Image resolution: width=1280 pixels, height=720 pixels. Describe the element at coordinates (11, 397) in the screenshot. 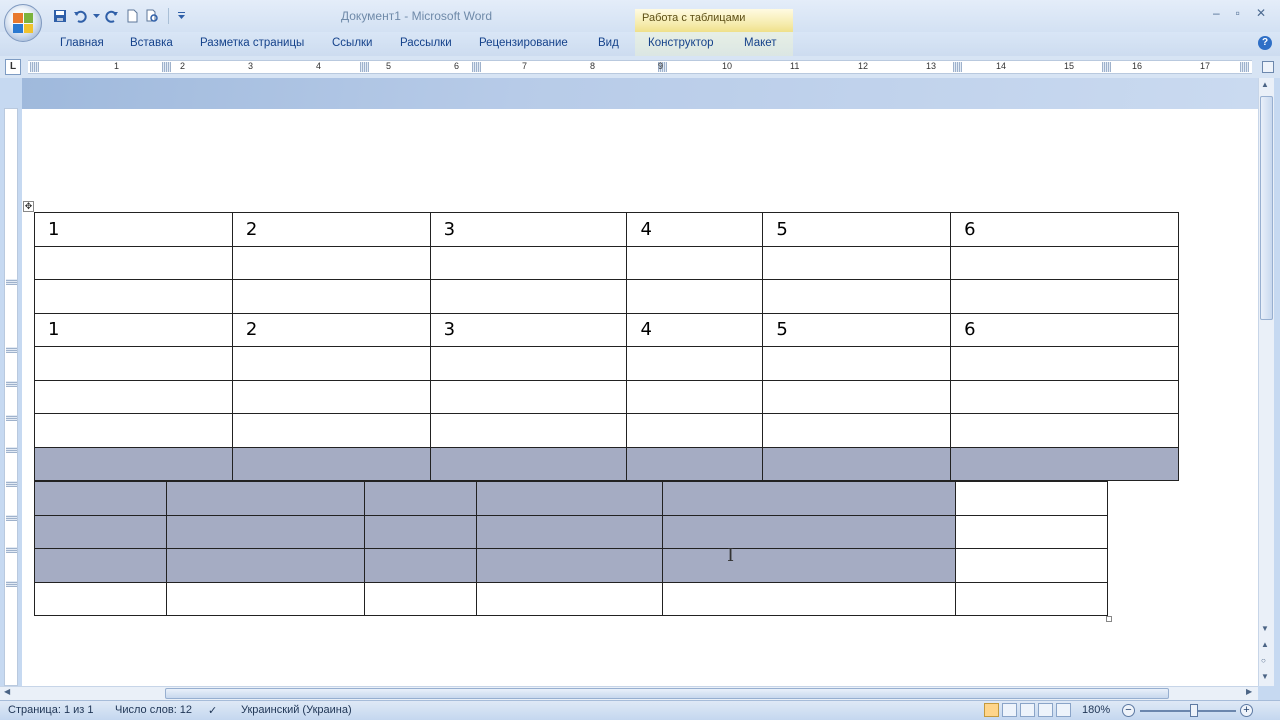

I see `vertical-ruler` at that location.